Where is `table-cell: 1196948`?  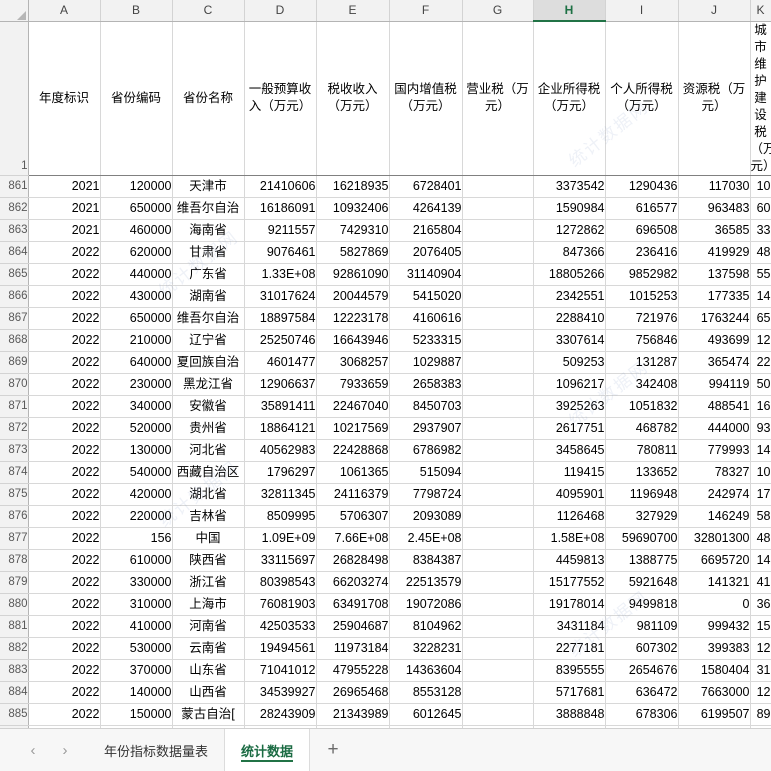 table-cell: 1196948 is located at coordinates (642, 494).